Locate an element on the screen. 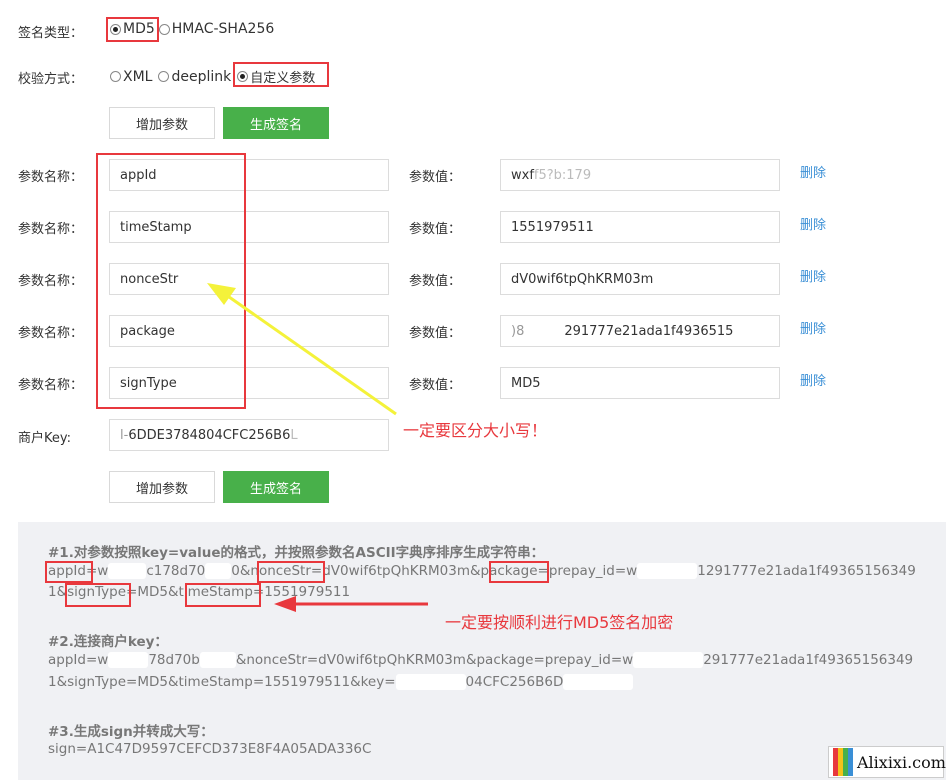  watermark-bars-icon is located at coordinates (843, 762).